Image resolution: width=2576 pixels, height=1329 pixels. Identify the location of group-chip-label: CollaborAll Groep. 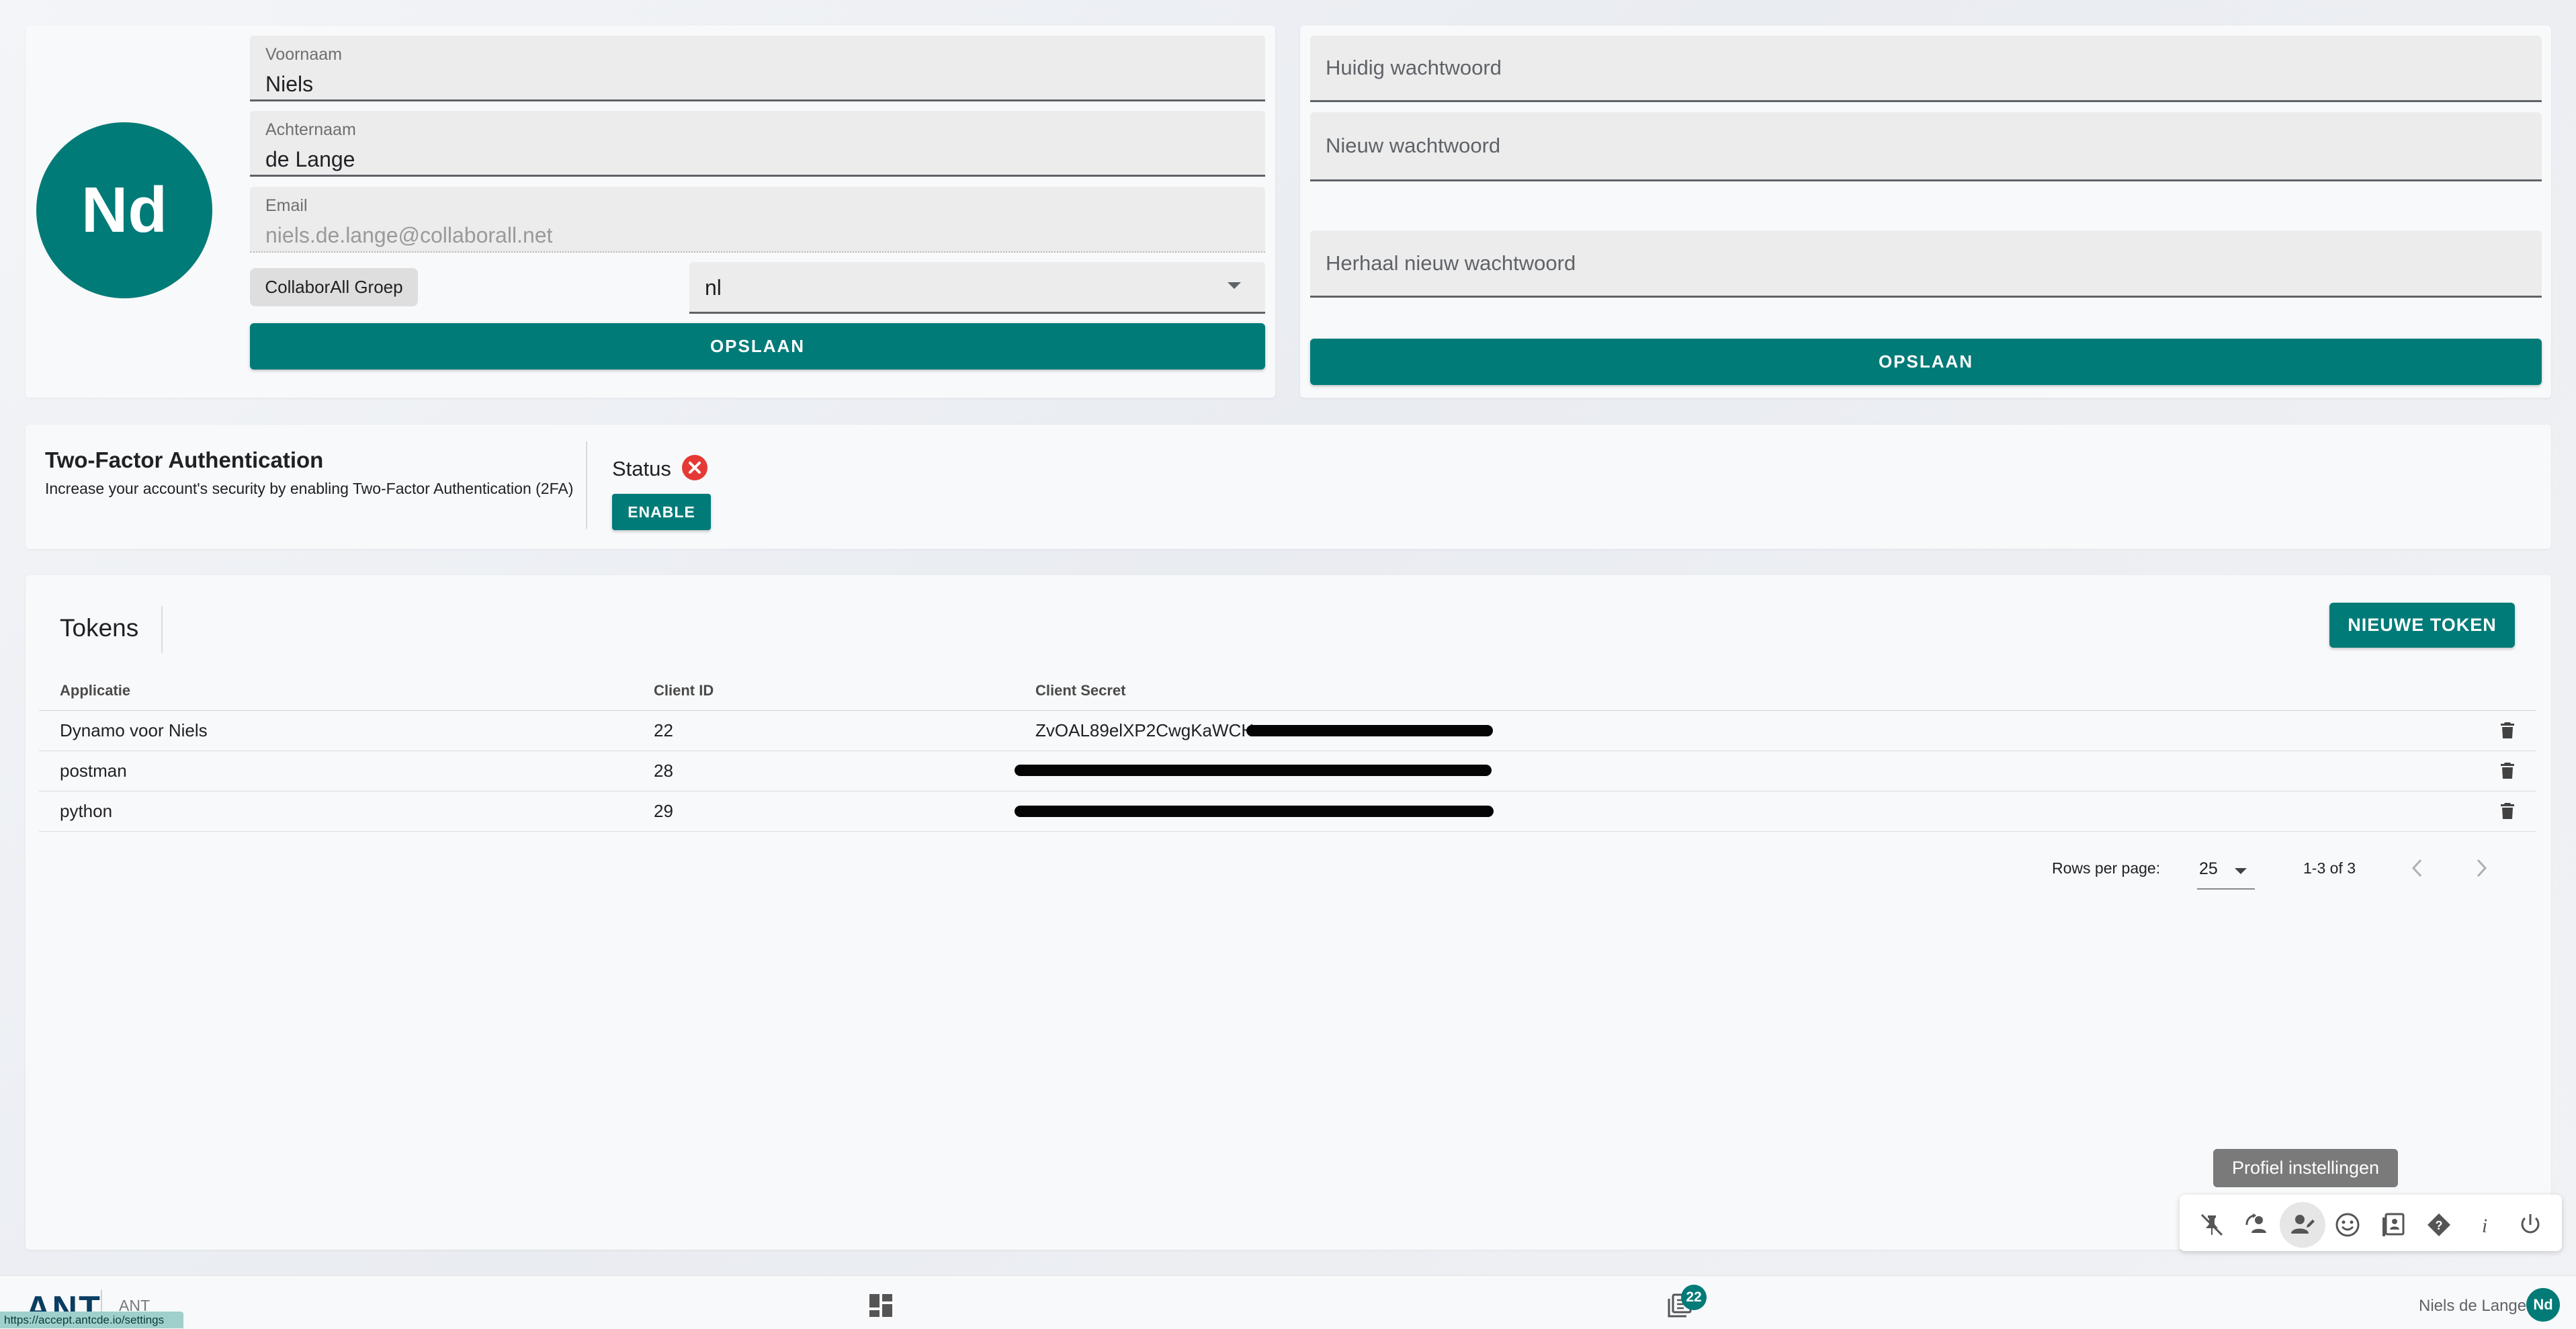
(334, 287).